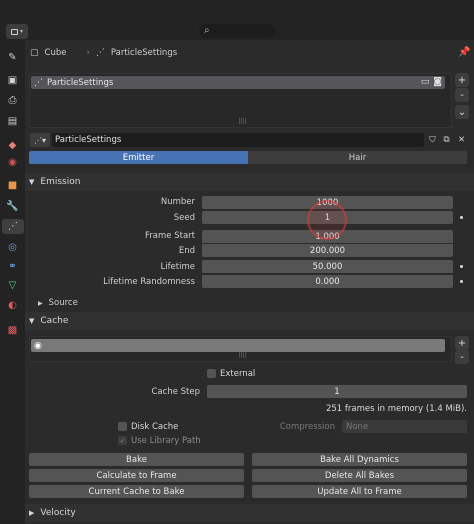 This screenshot has width=474, height=524. What do you see at coordinates (357, 157) in the screenshot?
I see `tab-hair: Hair` at bounding box center [357, 157].